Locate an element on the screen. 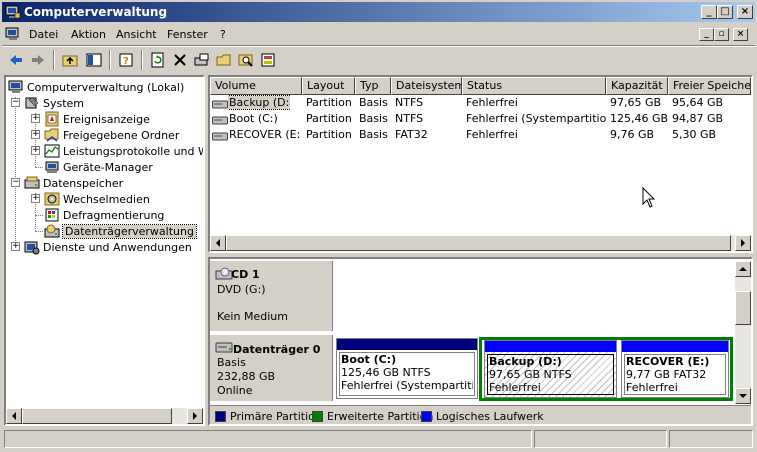  wizard-button is located at coordinates (268, 60).